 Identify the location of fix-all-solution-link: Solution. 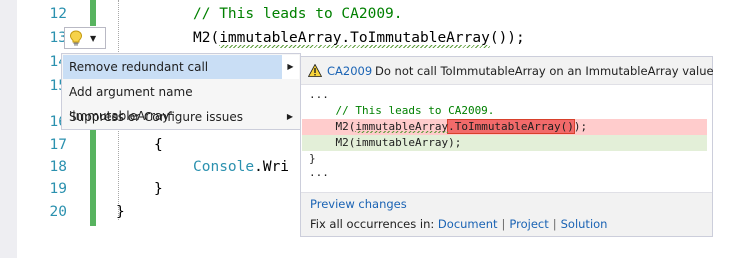
(584, 224).